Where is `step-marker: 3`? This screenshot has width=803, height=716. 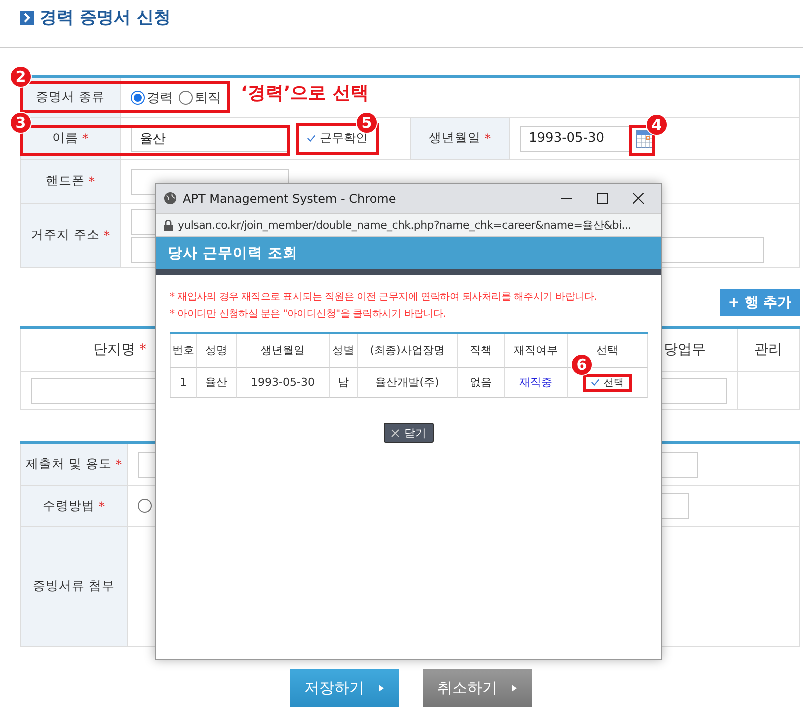
step-marker: 3 is located at coordinates (21, 123).